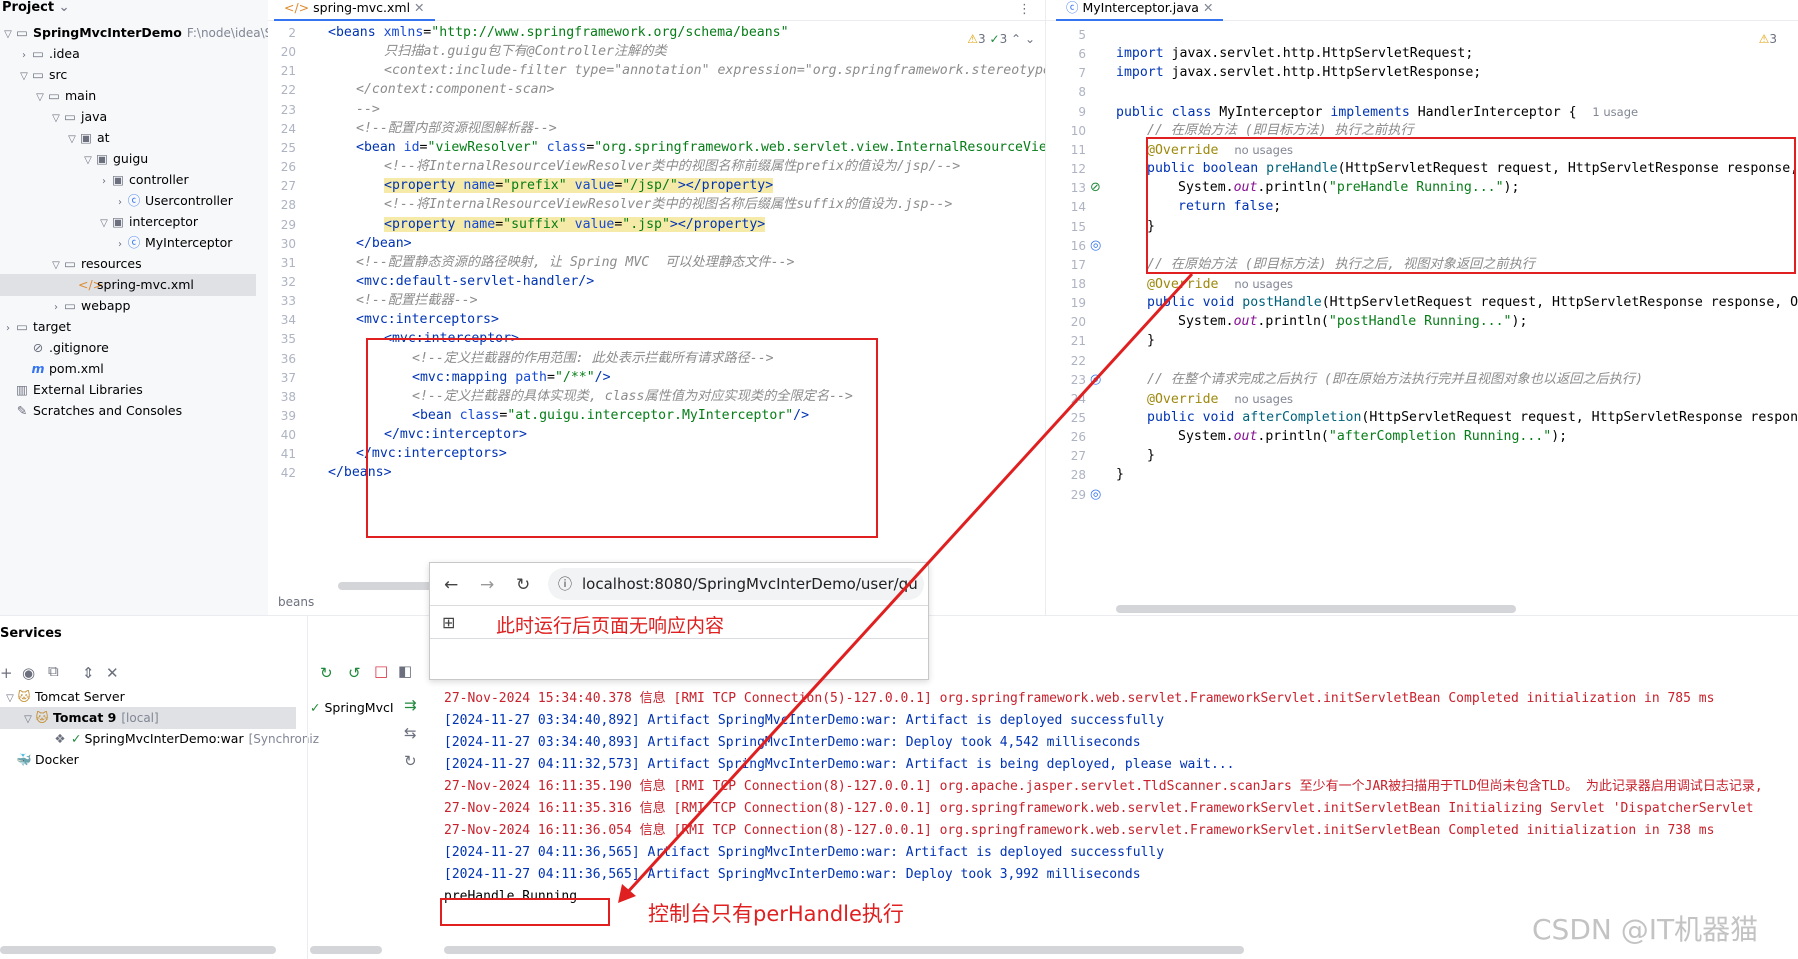 This screenshot has width=1798, height=959. What do you see at coordinates (1645, 929) in the screenshot?
I see `watermark: CSDN @IT机器猫` at bounding box center [1645, 929].